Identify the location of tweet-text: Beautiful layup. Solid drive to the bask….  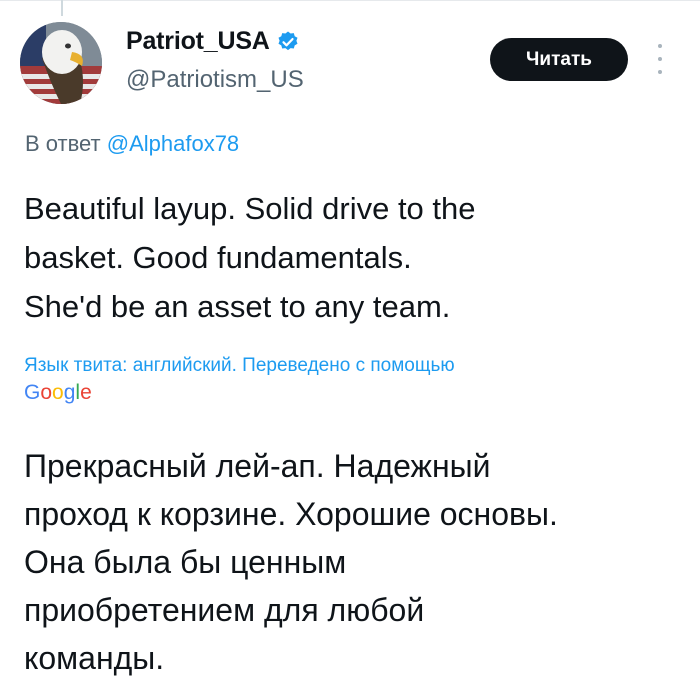
(250, 257).